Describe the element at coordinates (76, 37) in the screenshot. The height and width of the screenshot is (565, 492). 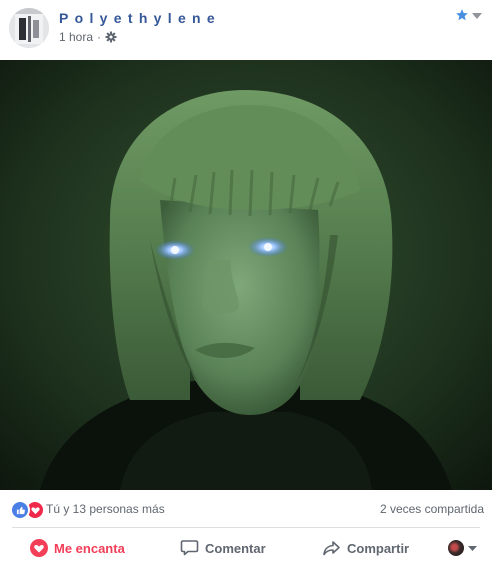
I see `post-timestamp: 1 hora` at that location.